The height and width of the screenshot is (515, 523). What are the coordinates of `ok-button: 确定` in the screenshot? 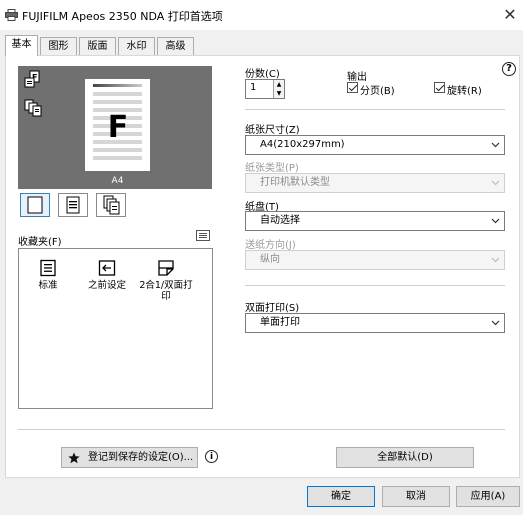 It's located at (341, 496).